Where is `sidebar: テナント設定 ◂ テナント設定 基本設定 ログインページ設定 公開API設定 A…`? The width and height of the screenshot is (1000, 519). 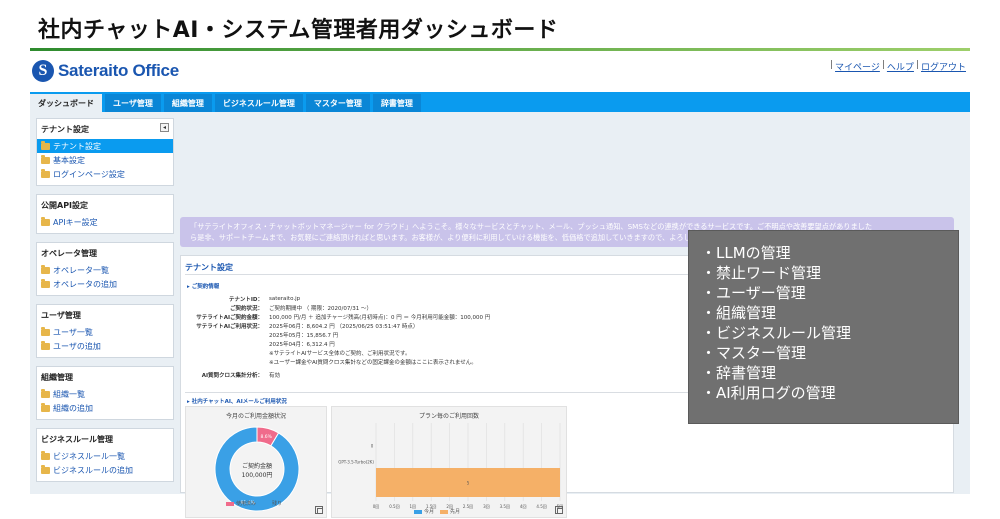 sidebar: テナント設定 ◂ テナント設定 基本設定 ログインページ設定 公開API設定 A… is located at coordinates (105, 304).